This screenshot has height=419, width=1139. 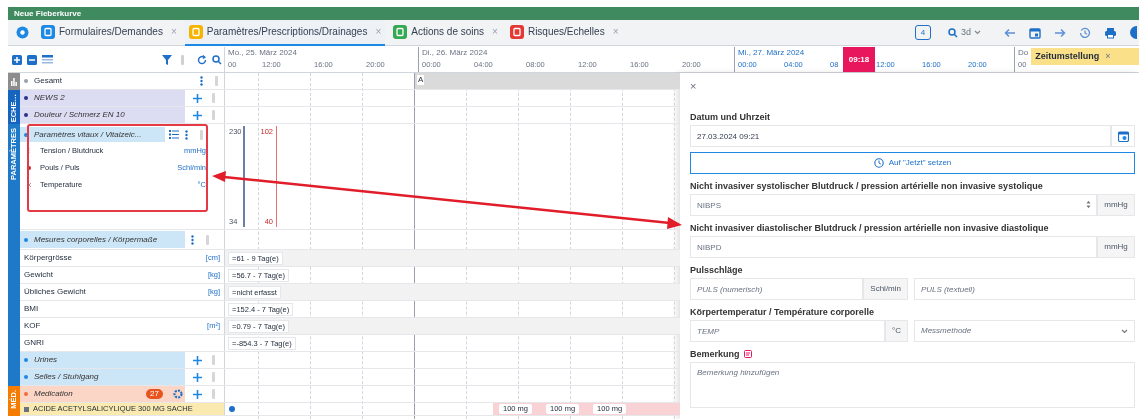 I want to click on input-field: NIBPD, so click(x=893, y=247).